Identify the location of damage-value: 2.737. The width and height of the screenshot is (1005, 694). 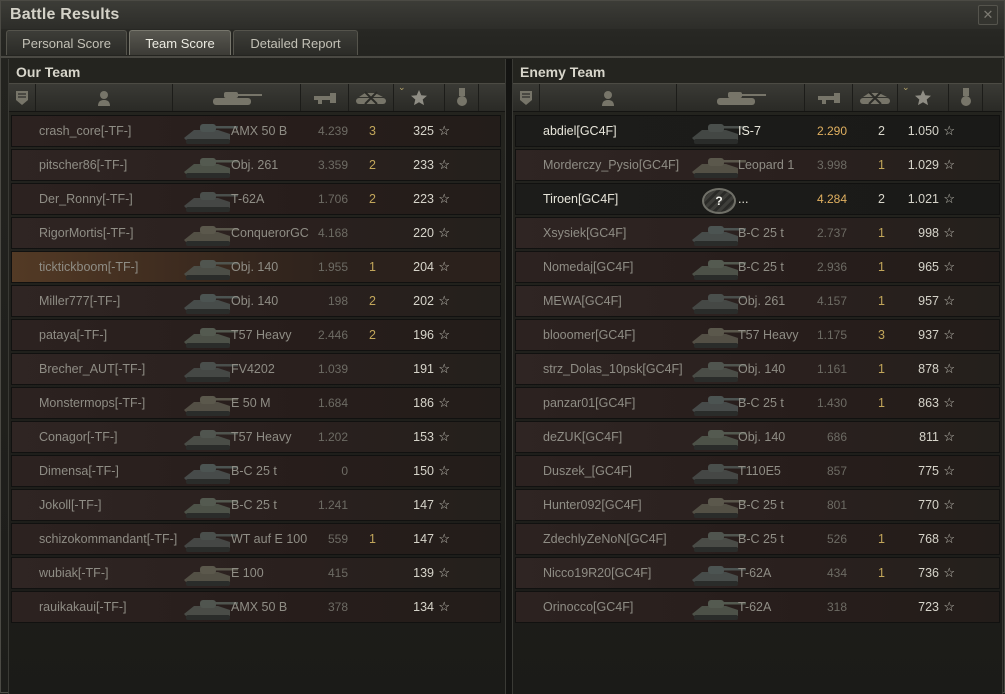
(831, 233).